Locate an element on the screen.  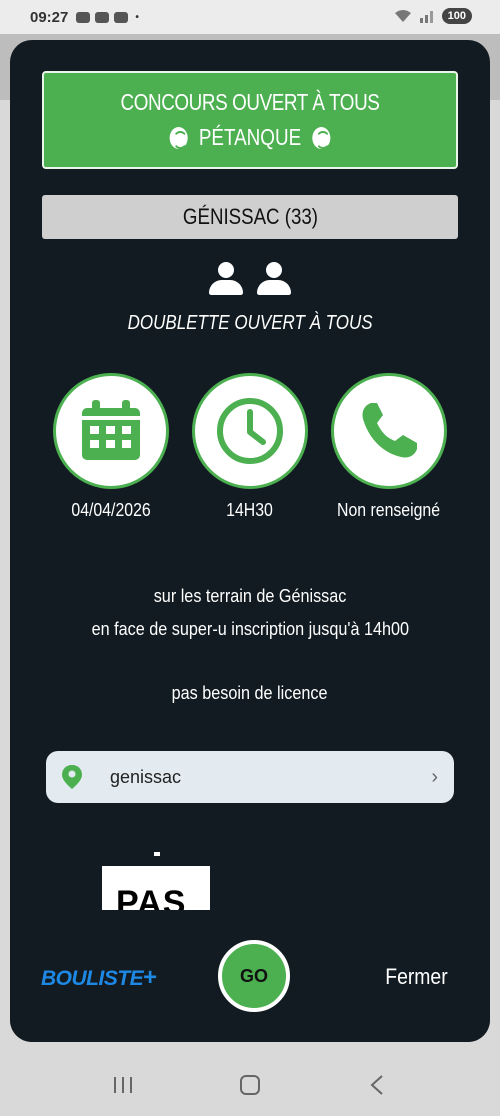
event-poster-image: PAS is located at coordinates (156, 888).